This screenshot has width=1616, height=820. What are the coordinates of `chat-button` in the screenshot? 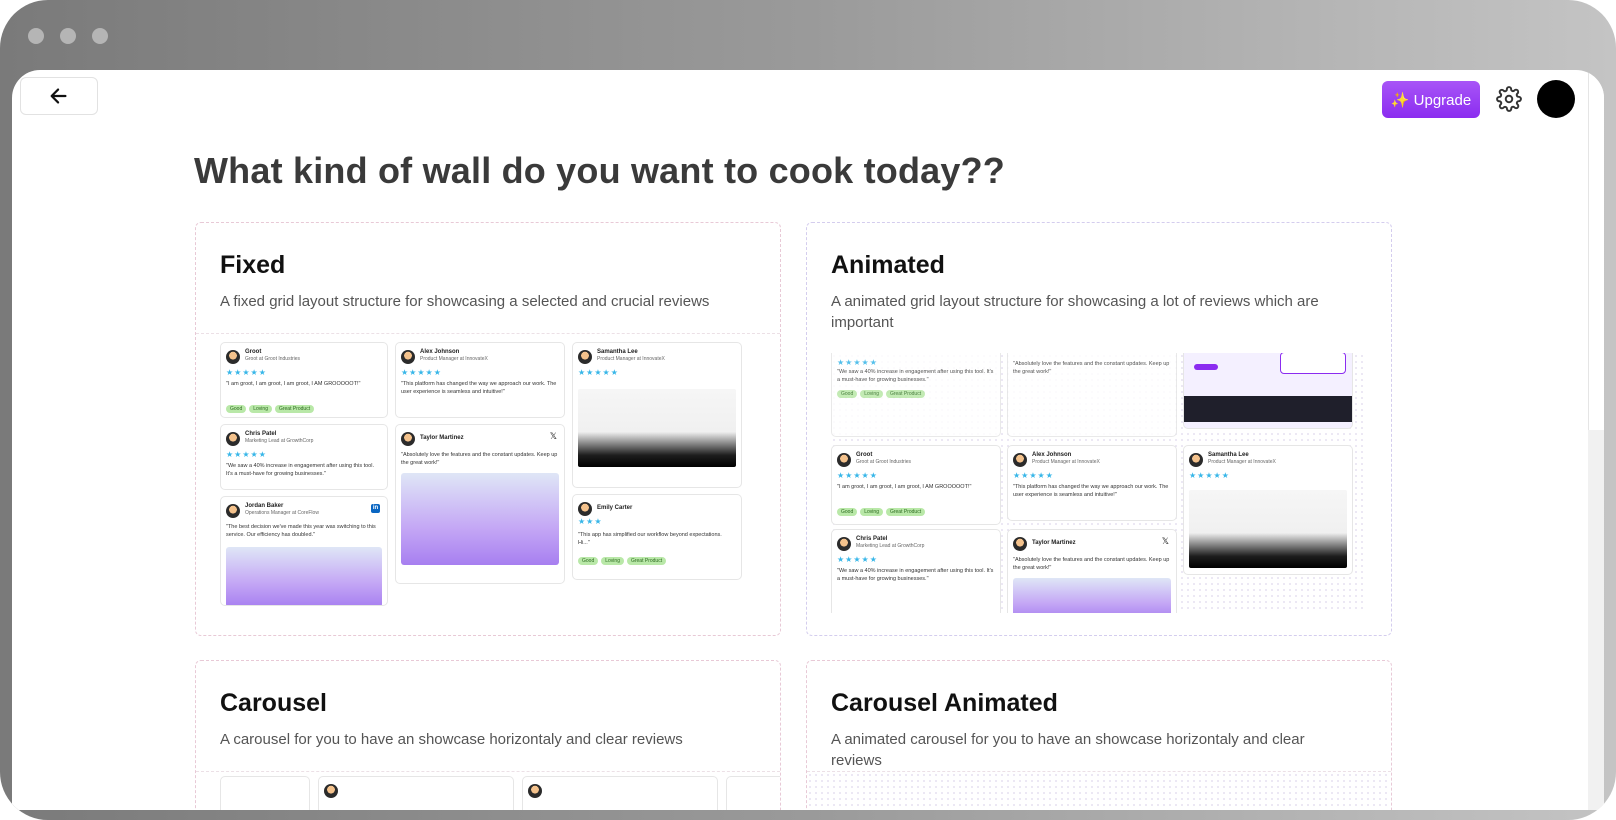 It's located at (1206, 367).